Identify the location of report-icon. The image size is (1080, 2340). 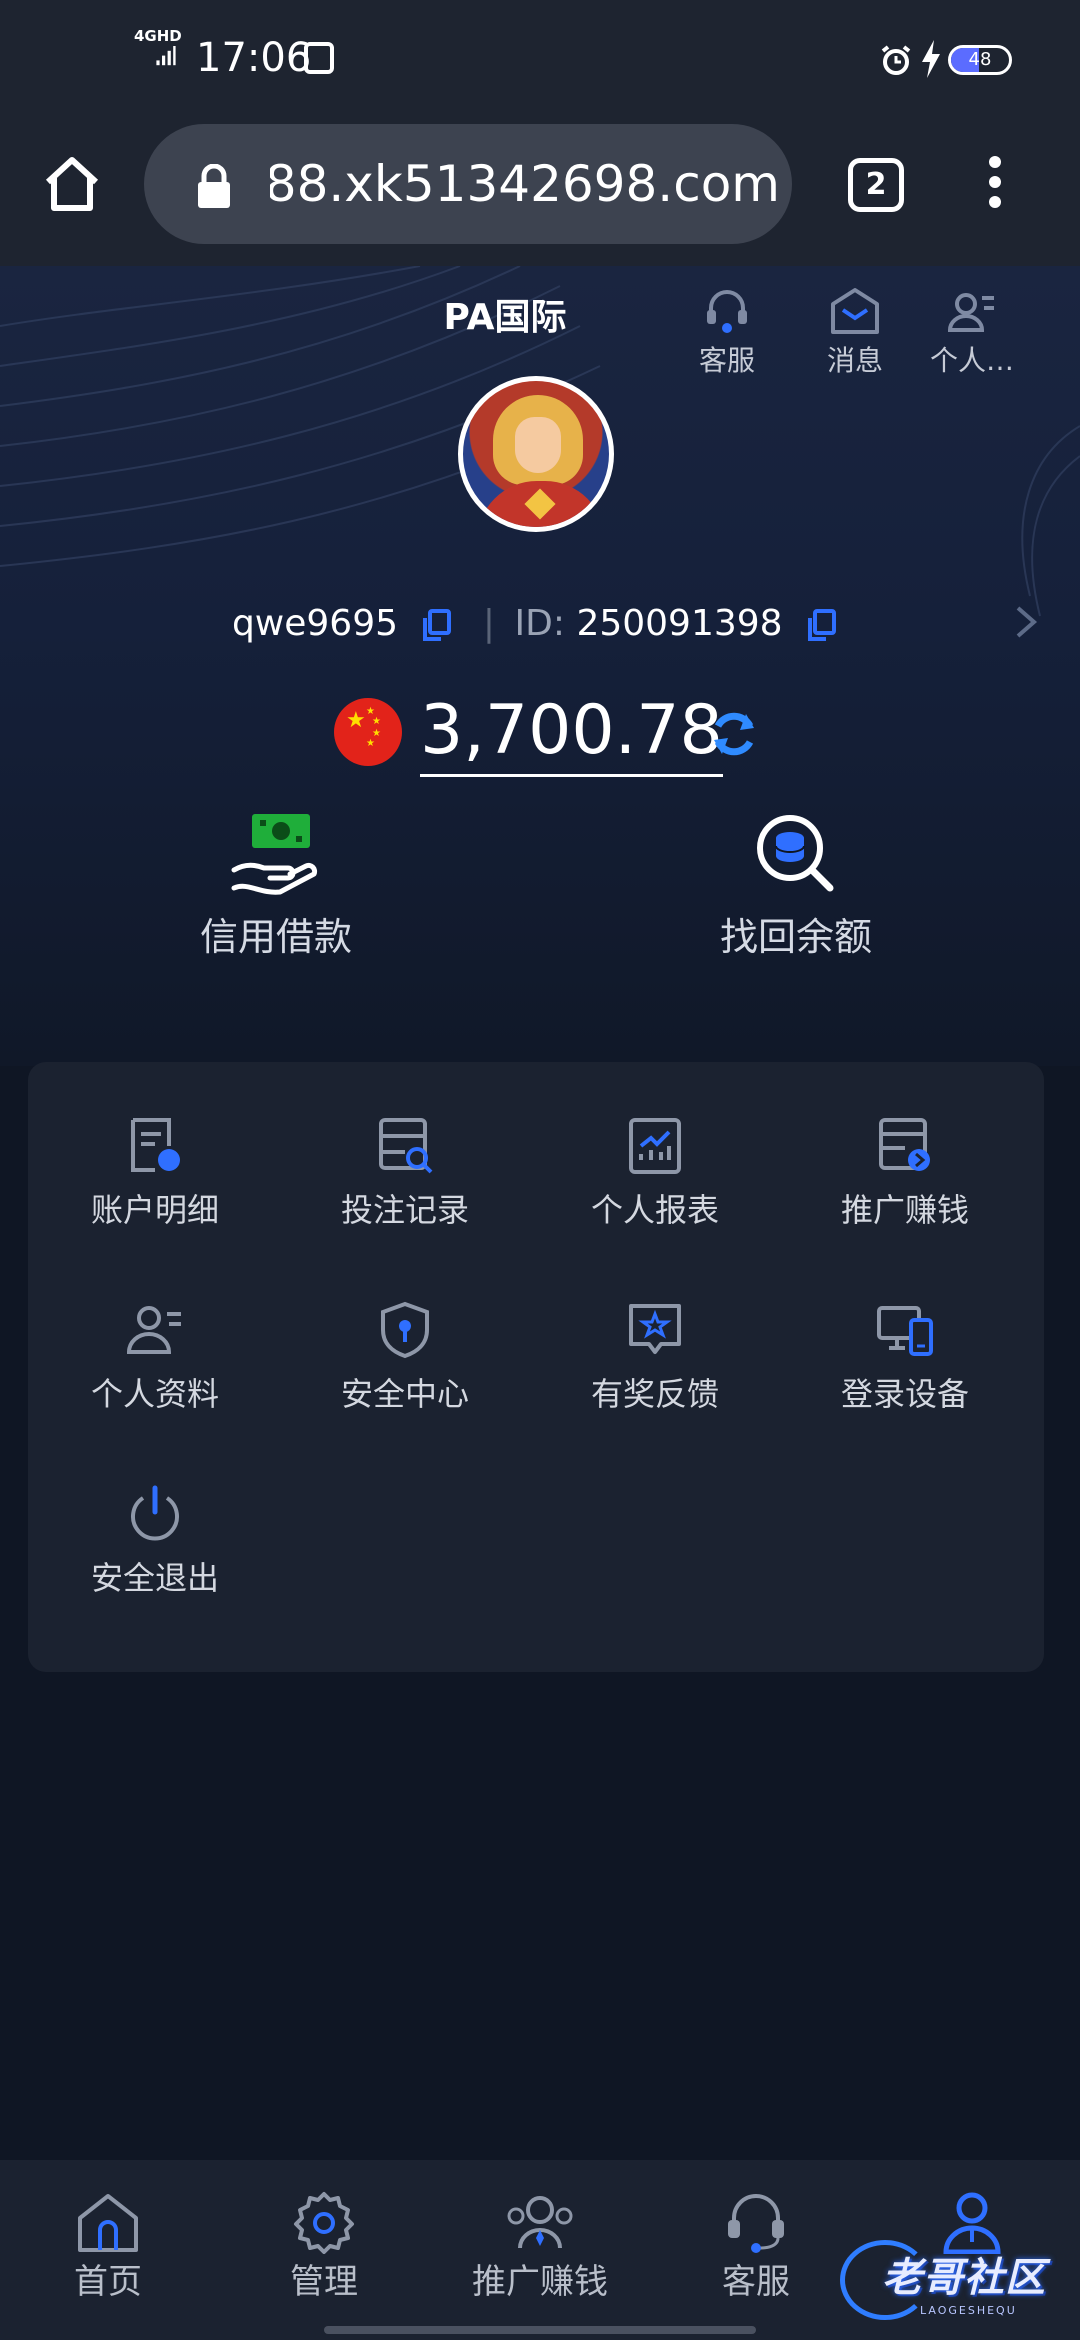
(655, 1146).